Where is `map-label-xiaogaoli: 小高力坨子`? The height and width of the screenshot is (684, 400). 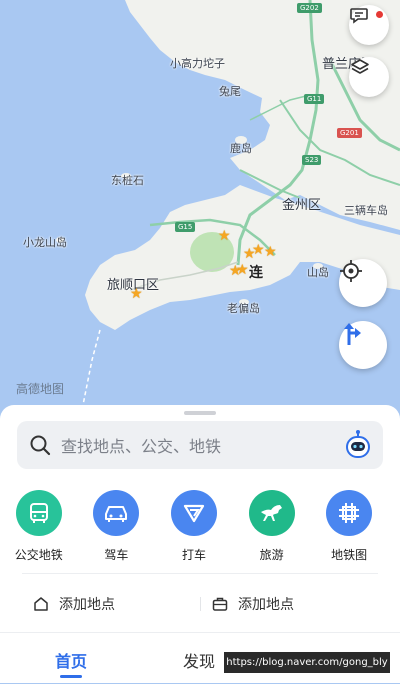
map-label-xiaogaoli: 小高力坨子 is located at coordinates (197, 63).